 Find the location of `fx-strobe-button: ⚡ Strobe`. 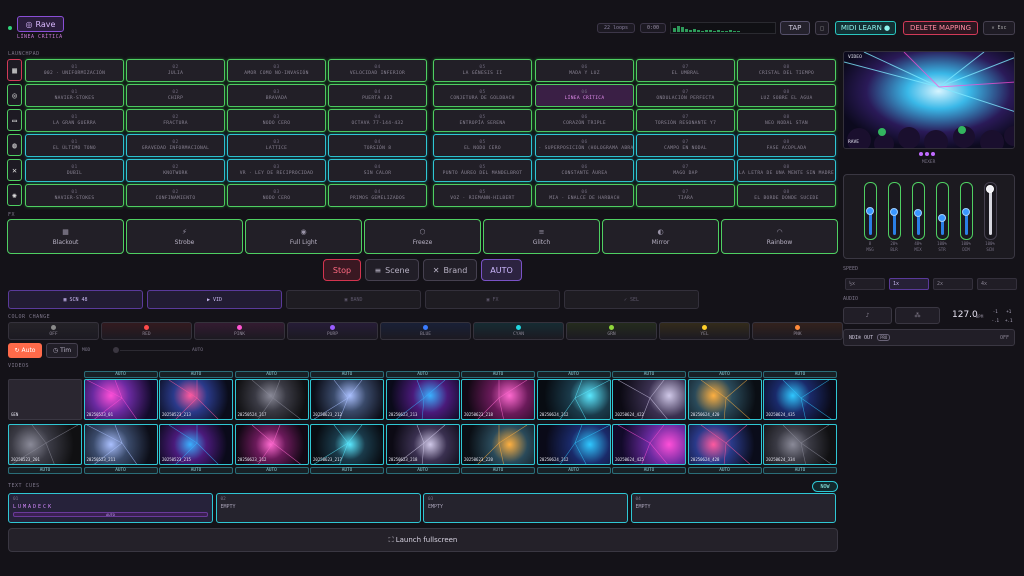

fx-strobe-button: ⚡ Strobe is located at coordinates (184, 236).